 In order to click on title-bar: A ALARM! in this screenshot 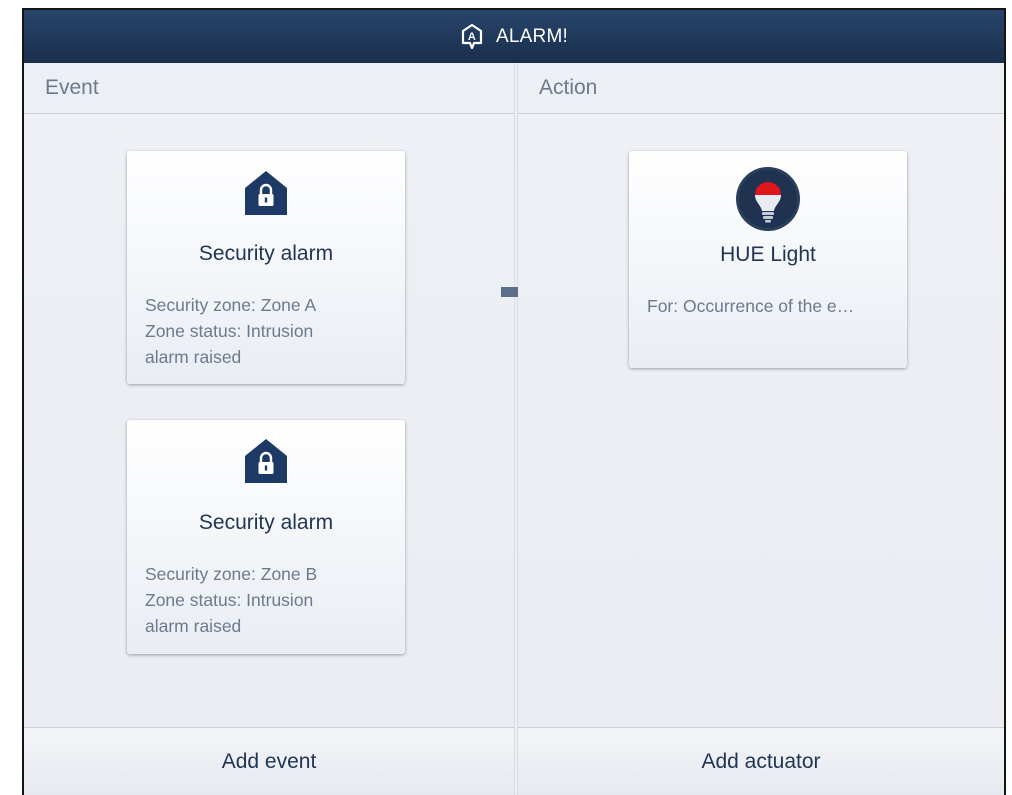, I will do `click(514, 36)`.